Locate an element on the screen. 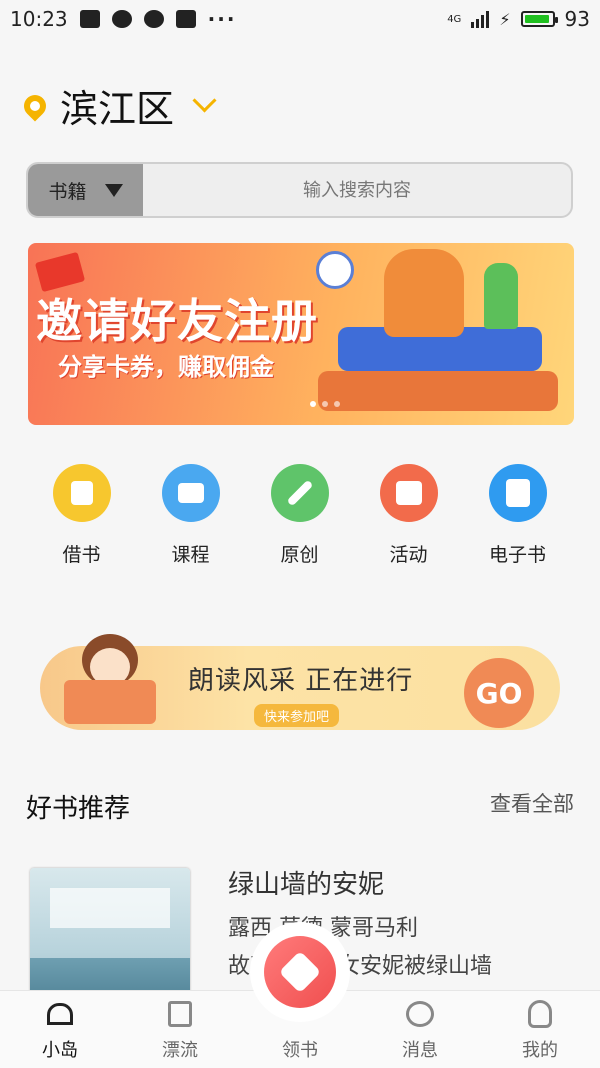  menu-item-original: 原创 is located at coordinates (299, 515).